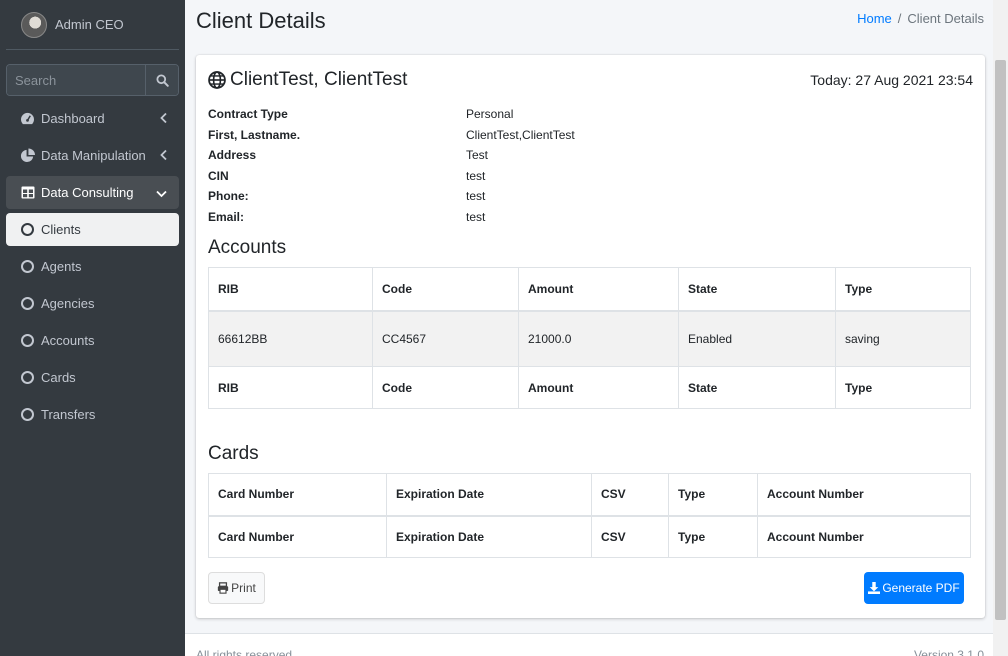 This screenshot has width=1008, height=656. Describe the element at coordinates (68, 340) in the screenshot. I see `sidebar-item-label: Accounts` at that location.